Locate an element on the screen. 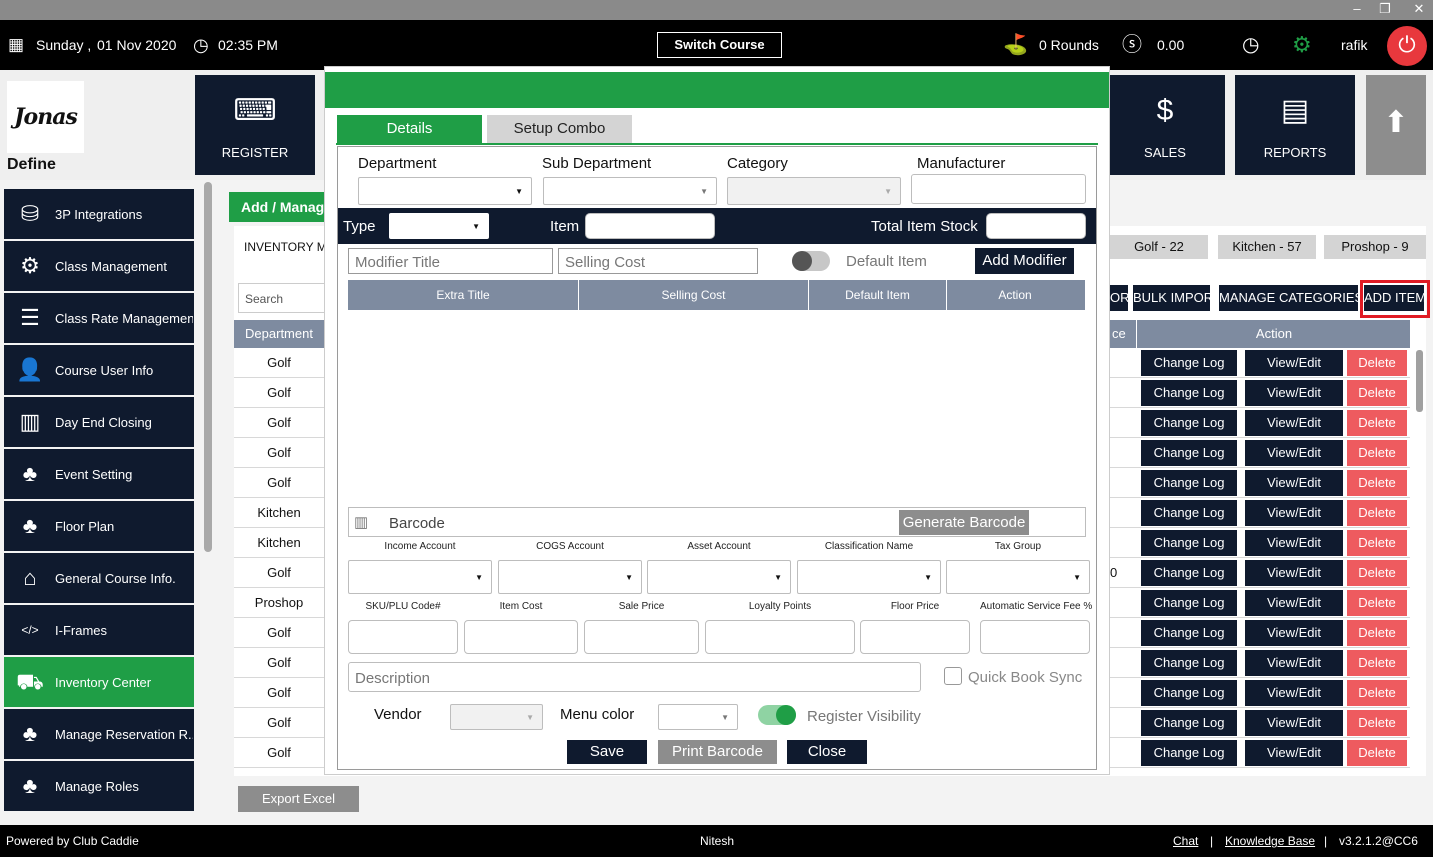  default-item-toggle is located at coordinates (811, 261).